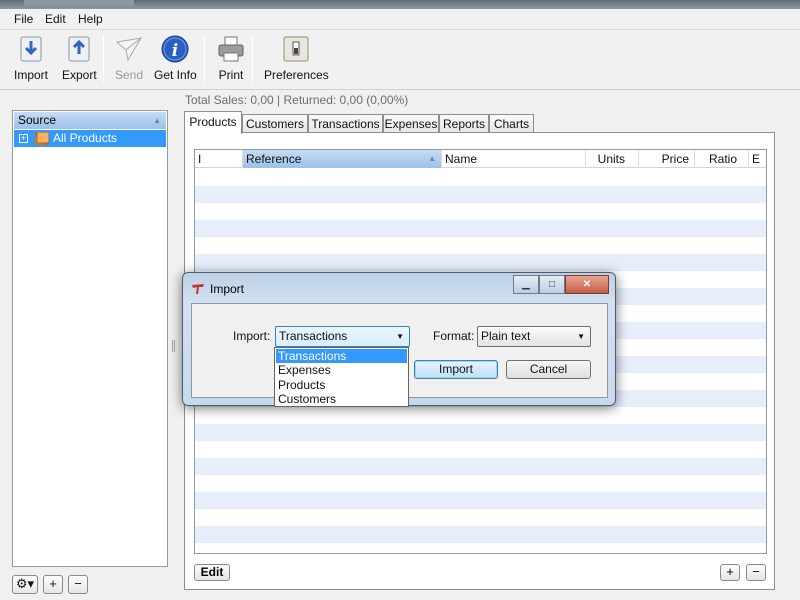  I want to click on column-header-price: Price, so click(667, 159).